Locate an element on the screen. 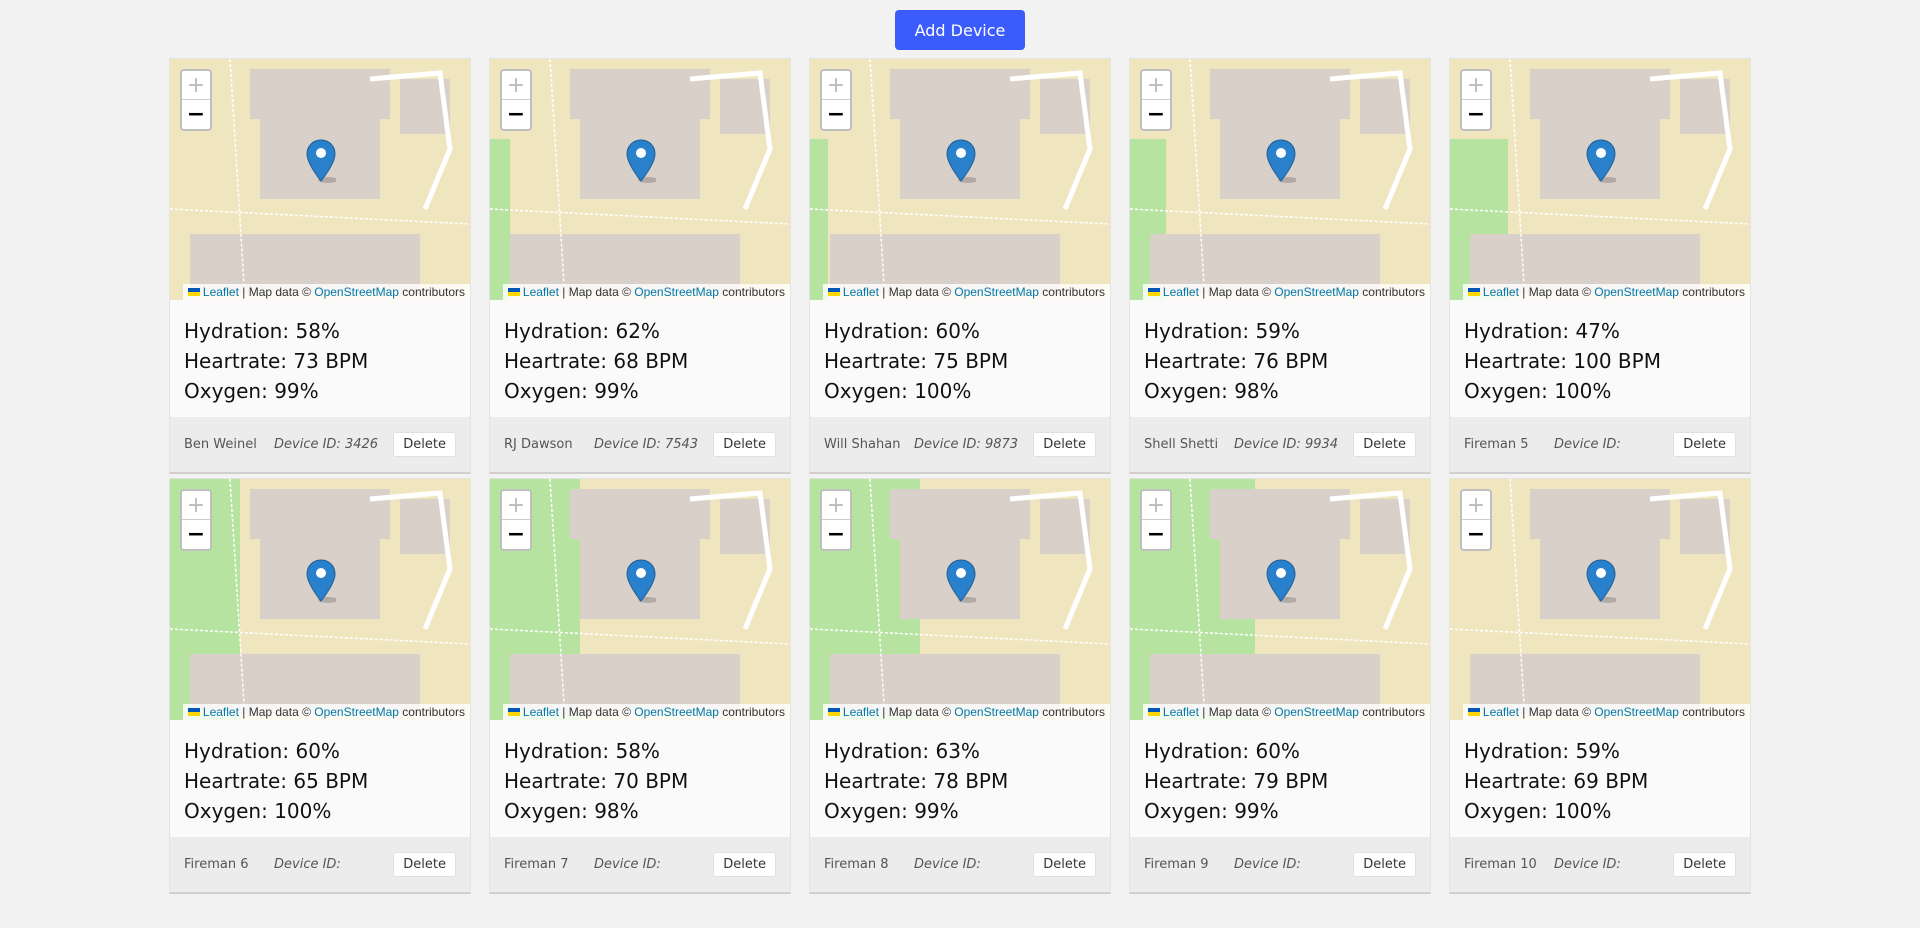  device-footer: Shell Shetti Device ID: 9934 Delete is located at coordinates (1280, 444).